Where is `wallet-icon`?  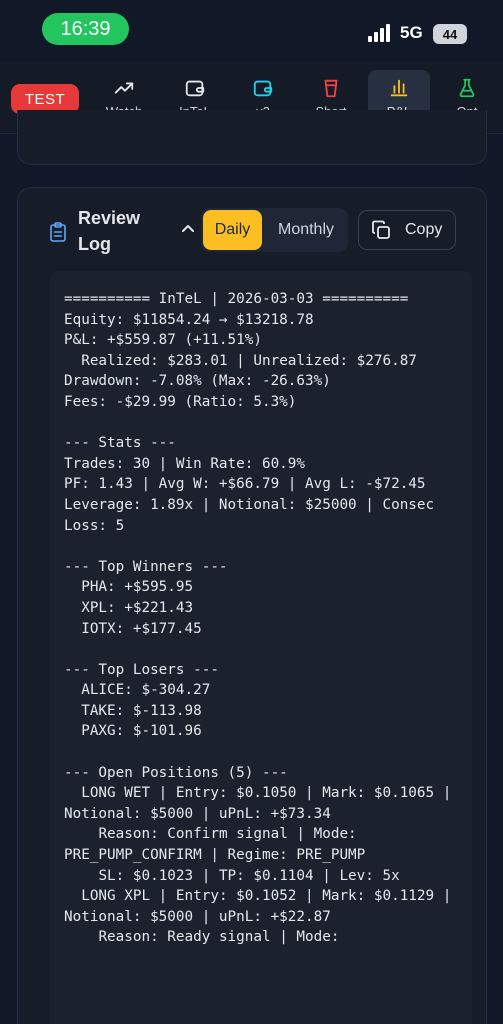
wallet-icon is located at coordinates (195, 88).